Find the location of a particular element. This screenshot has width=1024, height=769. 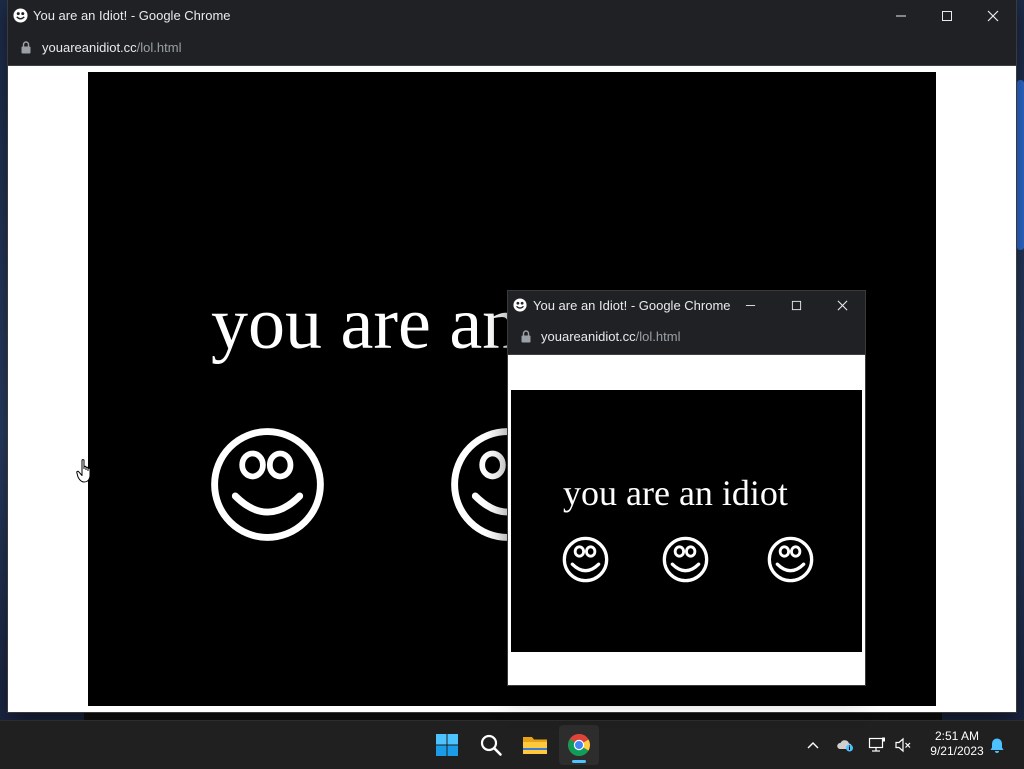

taskbar: 2:51 AM 9/21/2023 is located at coordinates (512, 744).